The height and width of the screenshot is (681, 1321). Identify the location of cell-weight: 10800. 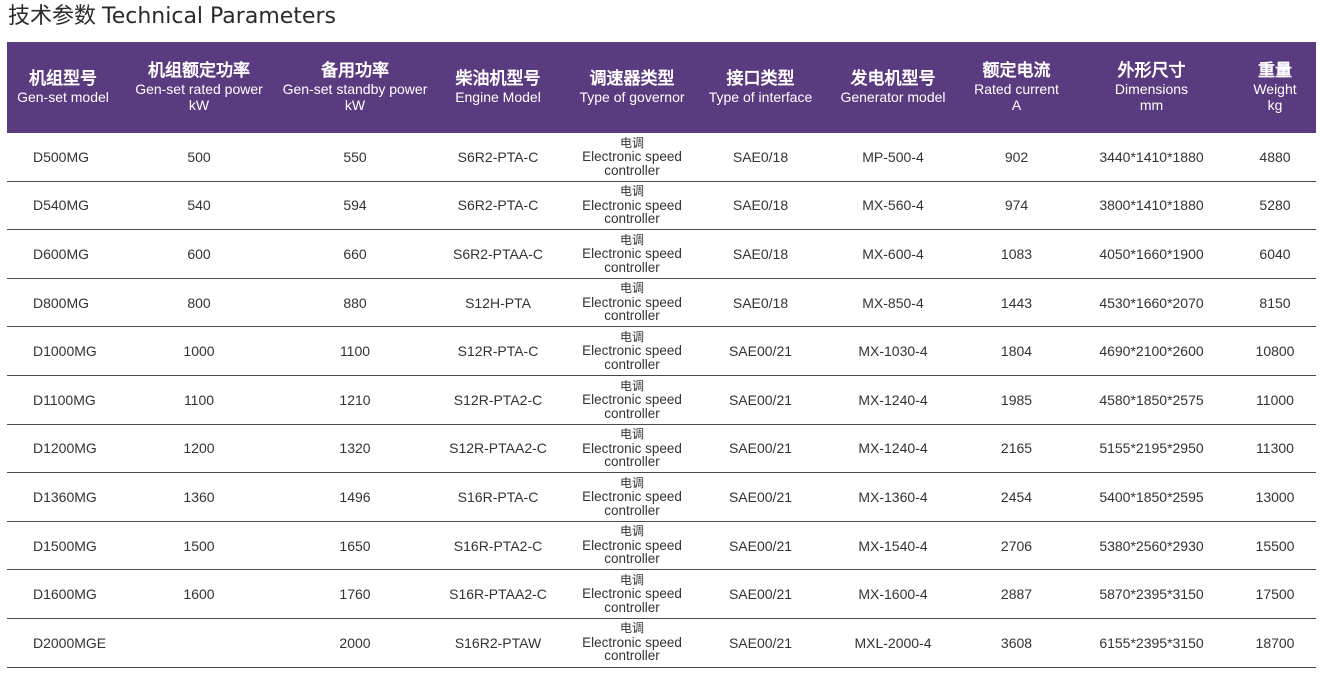
(1275, 351).